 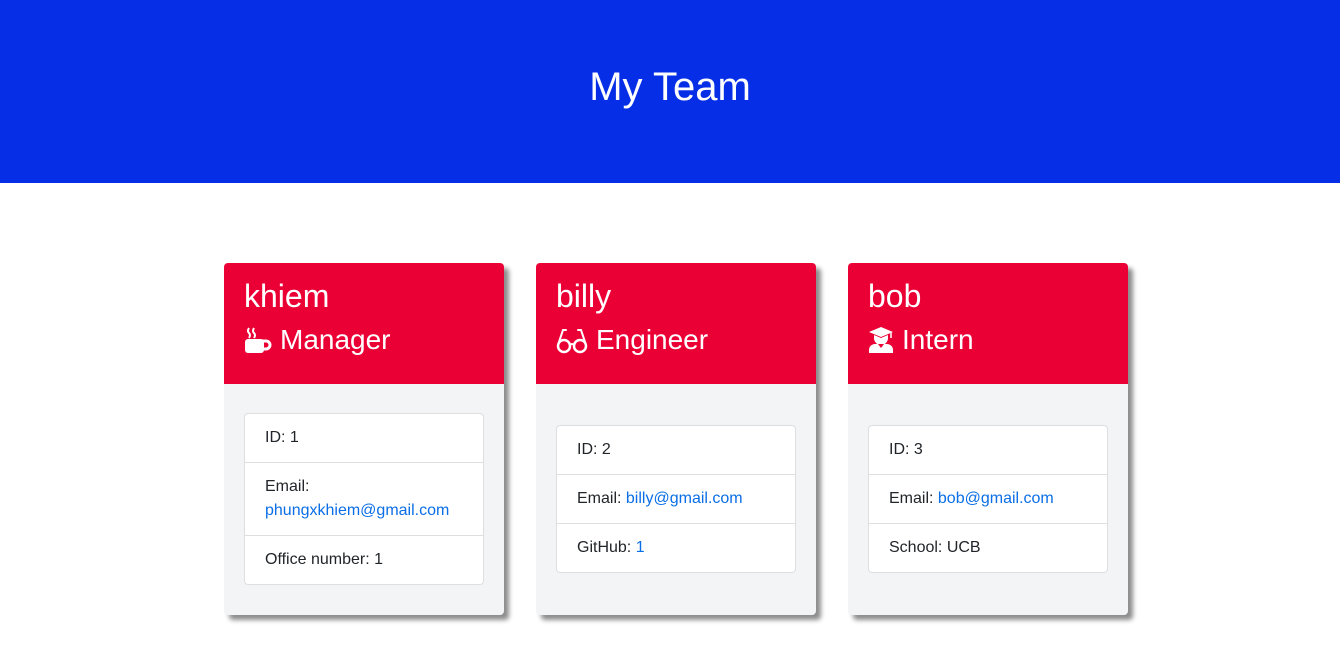 I want to click on card-header: billy Engineer, so click(x=676, y=323).